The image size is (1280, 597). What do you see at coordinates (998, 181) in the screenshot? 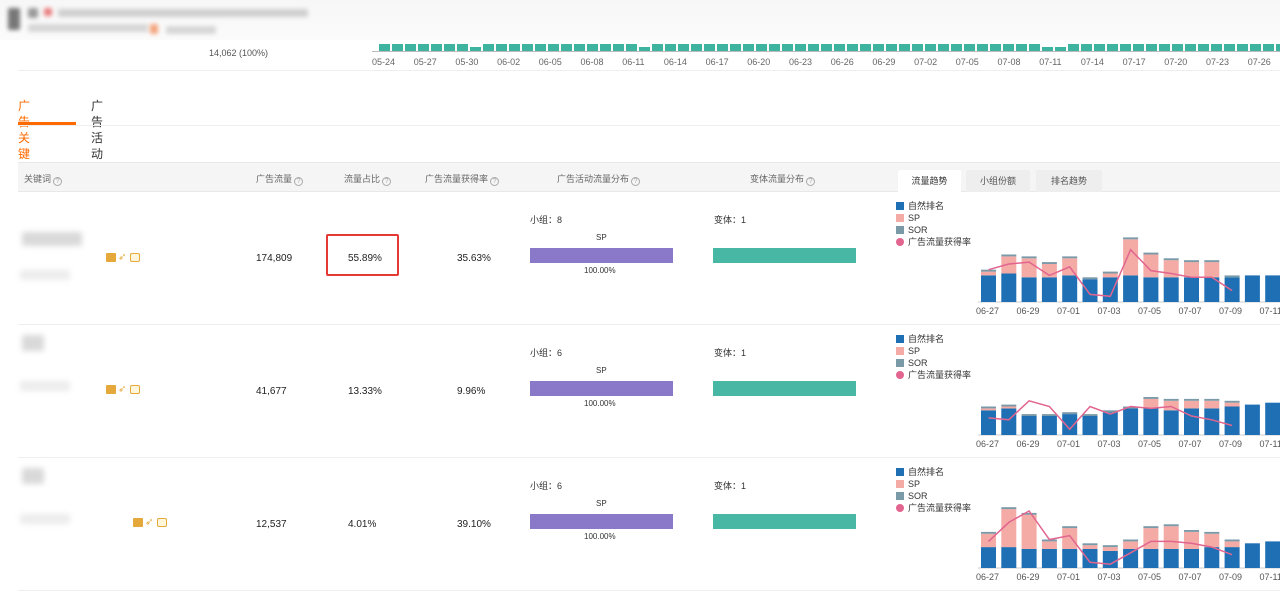
I see `tab-group-share: 小组份额` at bounding box center [998, 181].